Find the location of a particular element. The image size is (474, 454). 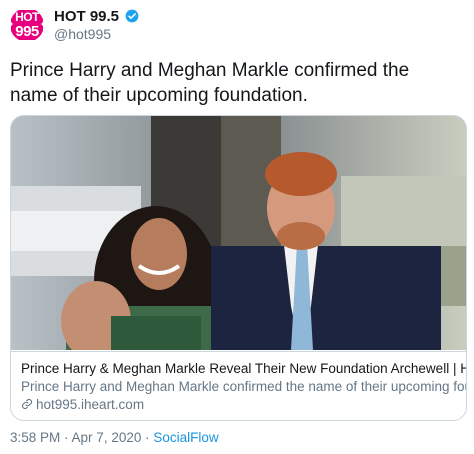

tweet-source: SocialFlow is located at coordinates (185, 437).